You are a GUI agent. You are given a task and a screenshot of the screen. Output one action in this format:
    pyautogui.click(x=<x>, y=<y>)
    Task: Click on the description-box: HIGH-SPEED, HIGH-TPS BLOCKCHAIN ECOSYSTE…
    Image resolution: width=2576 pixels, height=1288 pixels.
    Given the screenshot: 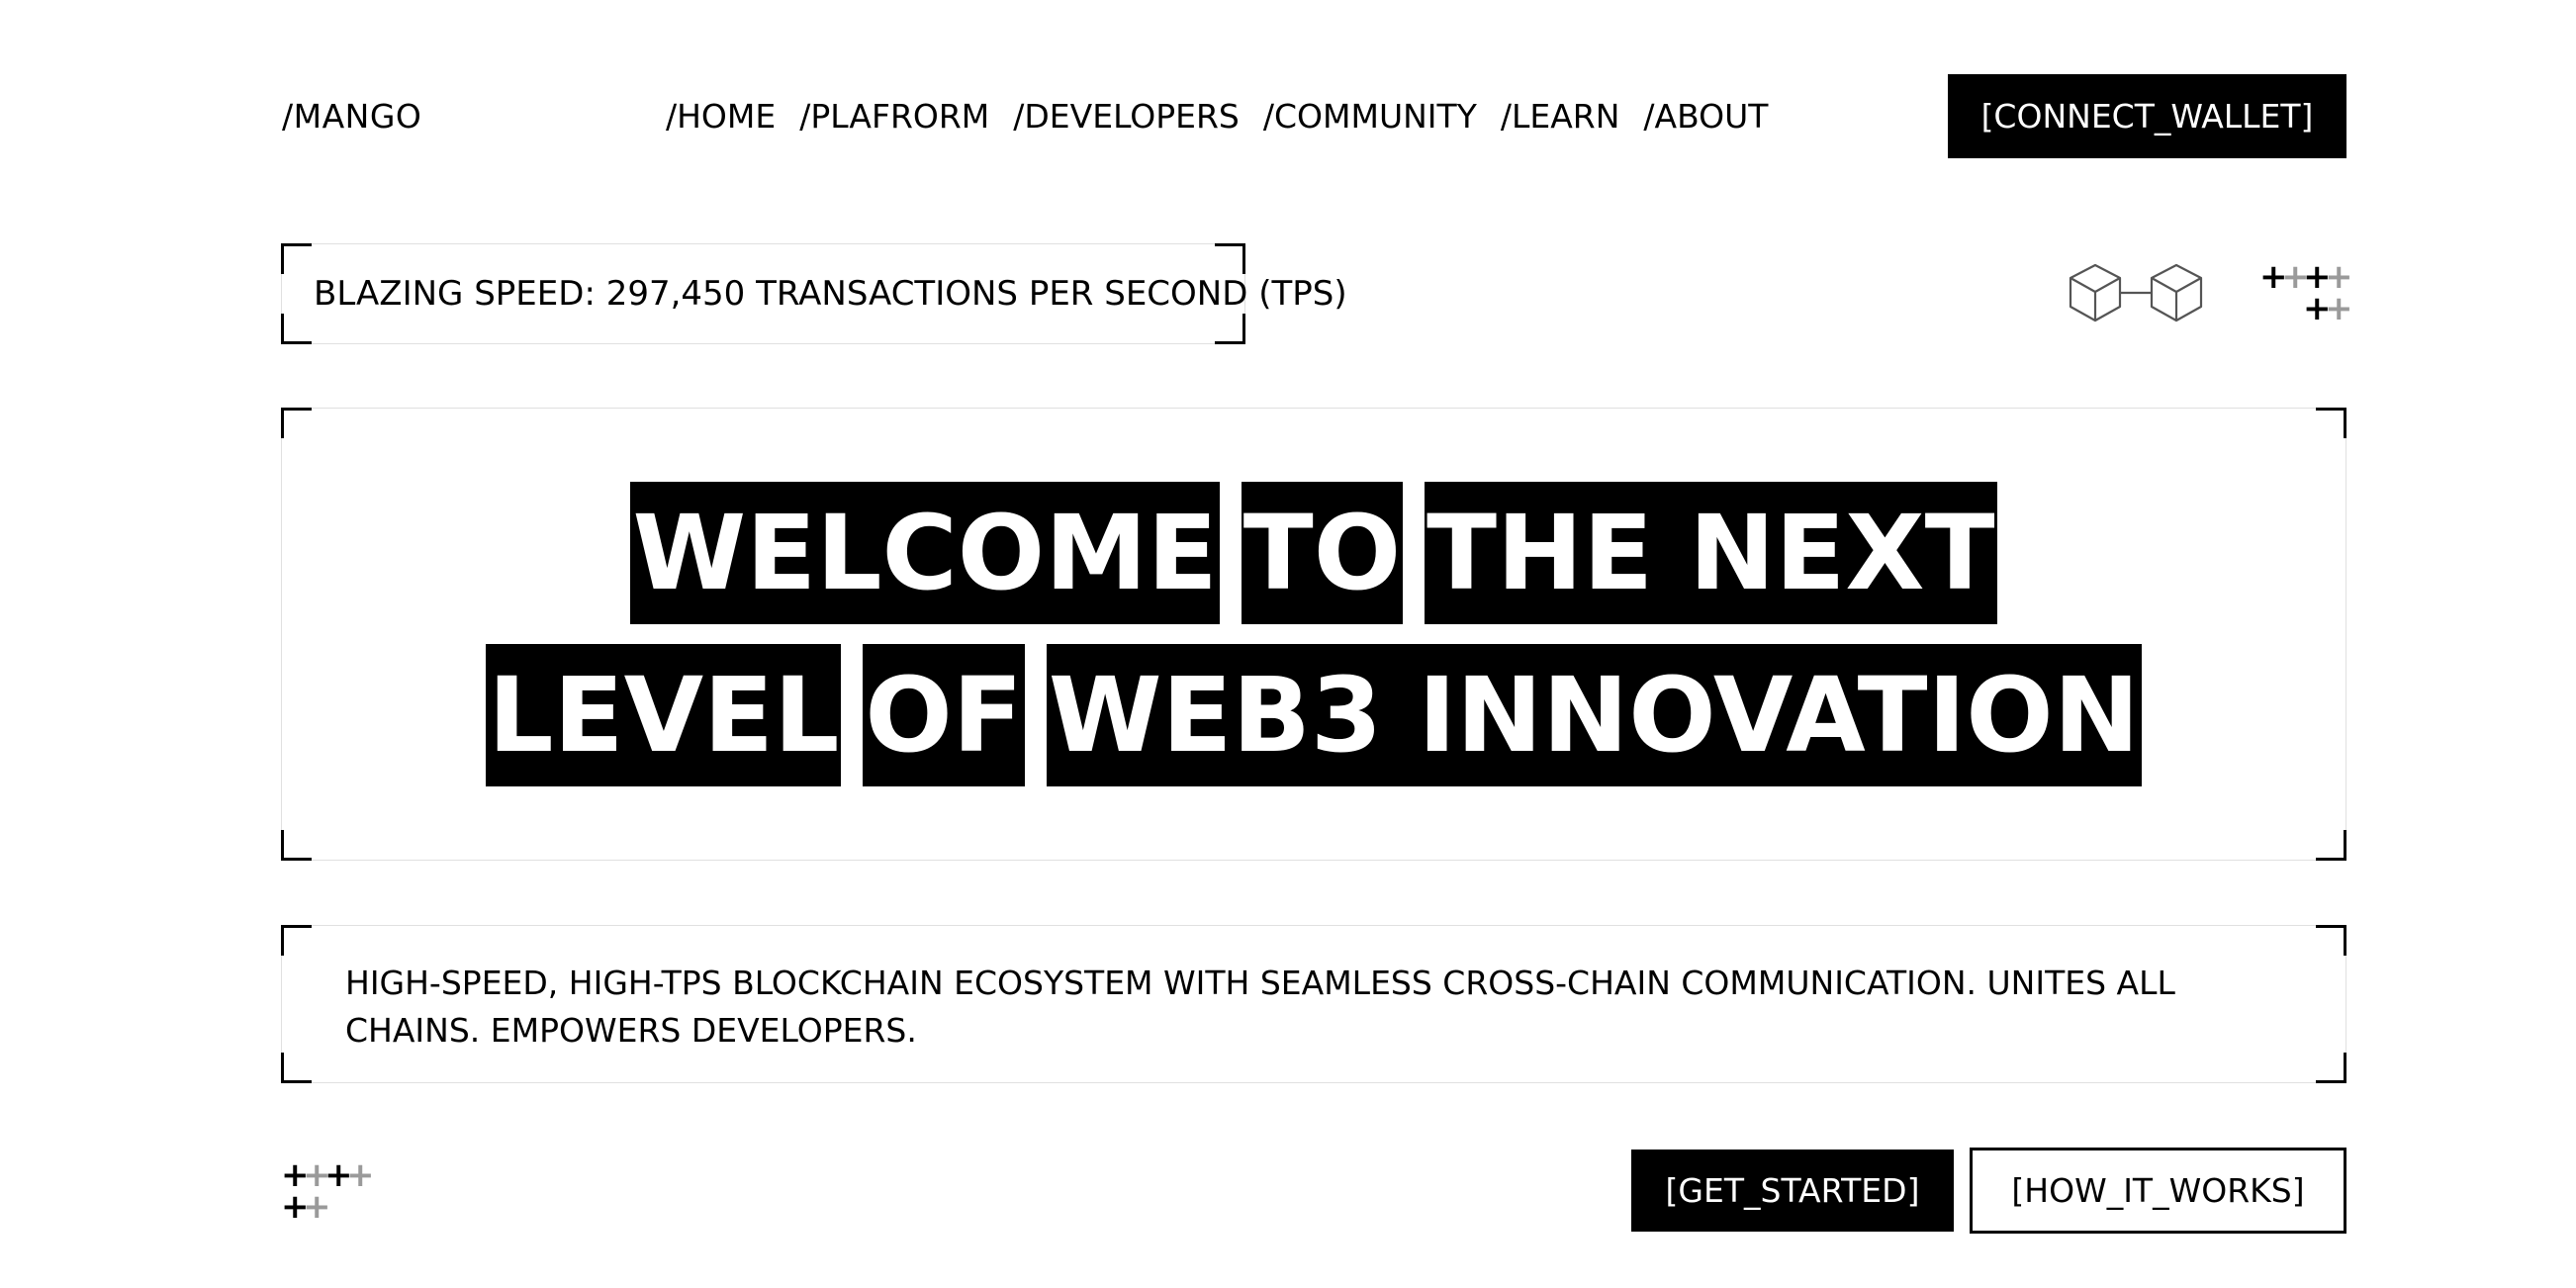 What is the action you would take?
    pyautogui.click(x=1313, y=1004)
    